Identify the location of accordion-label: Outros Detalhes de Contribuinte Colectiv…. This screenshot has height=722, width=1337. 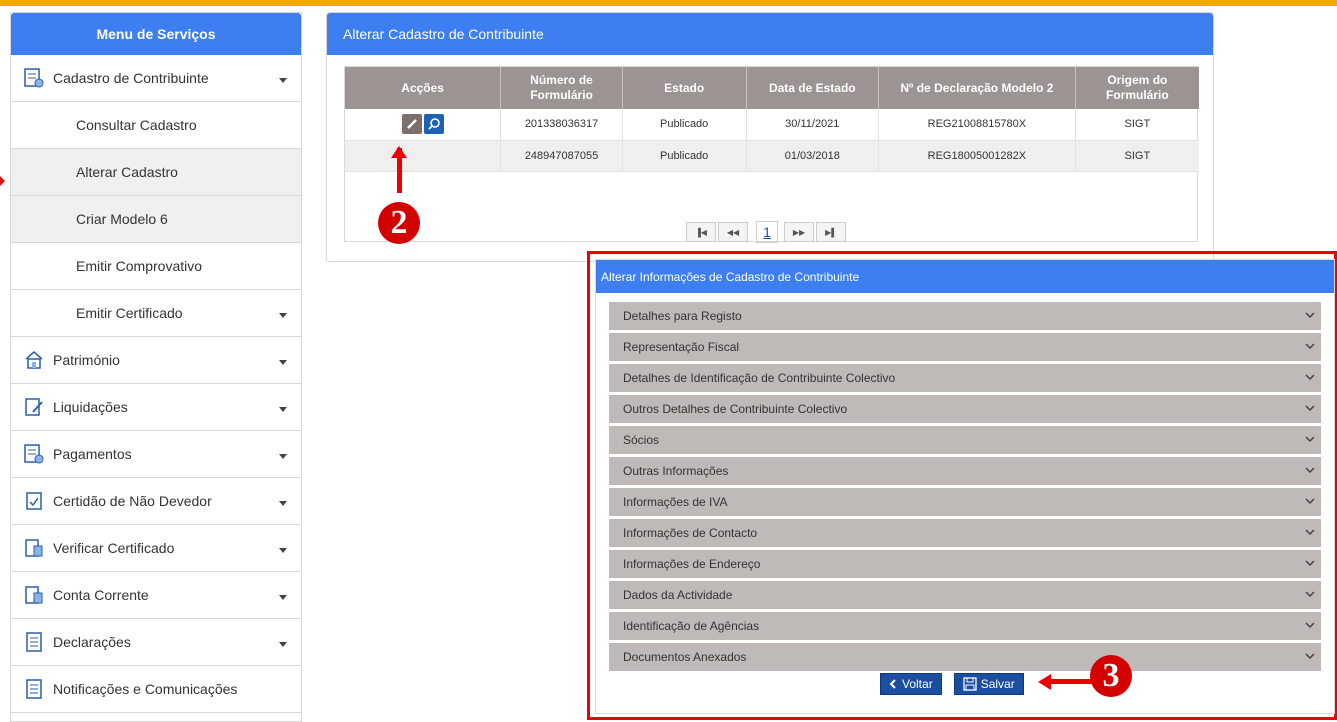
(735, 409).